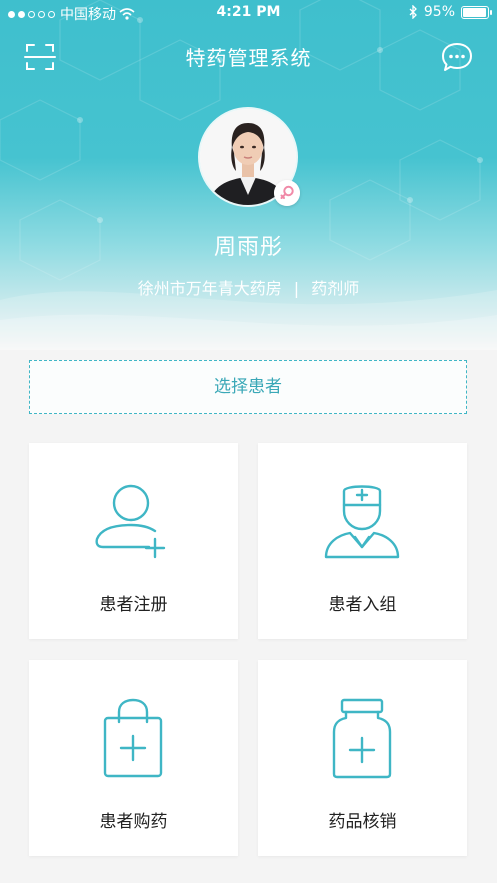 This screenshot has width=497, height=883. I want to click on menu-card-patient-enroll: 患者入组, so click(362, 541).